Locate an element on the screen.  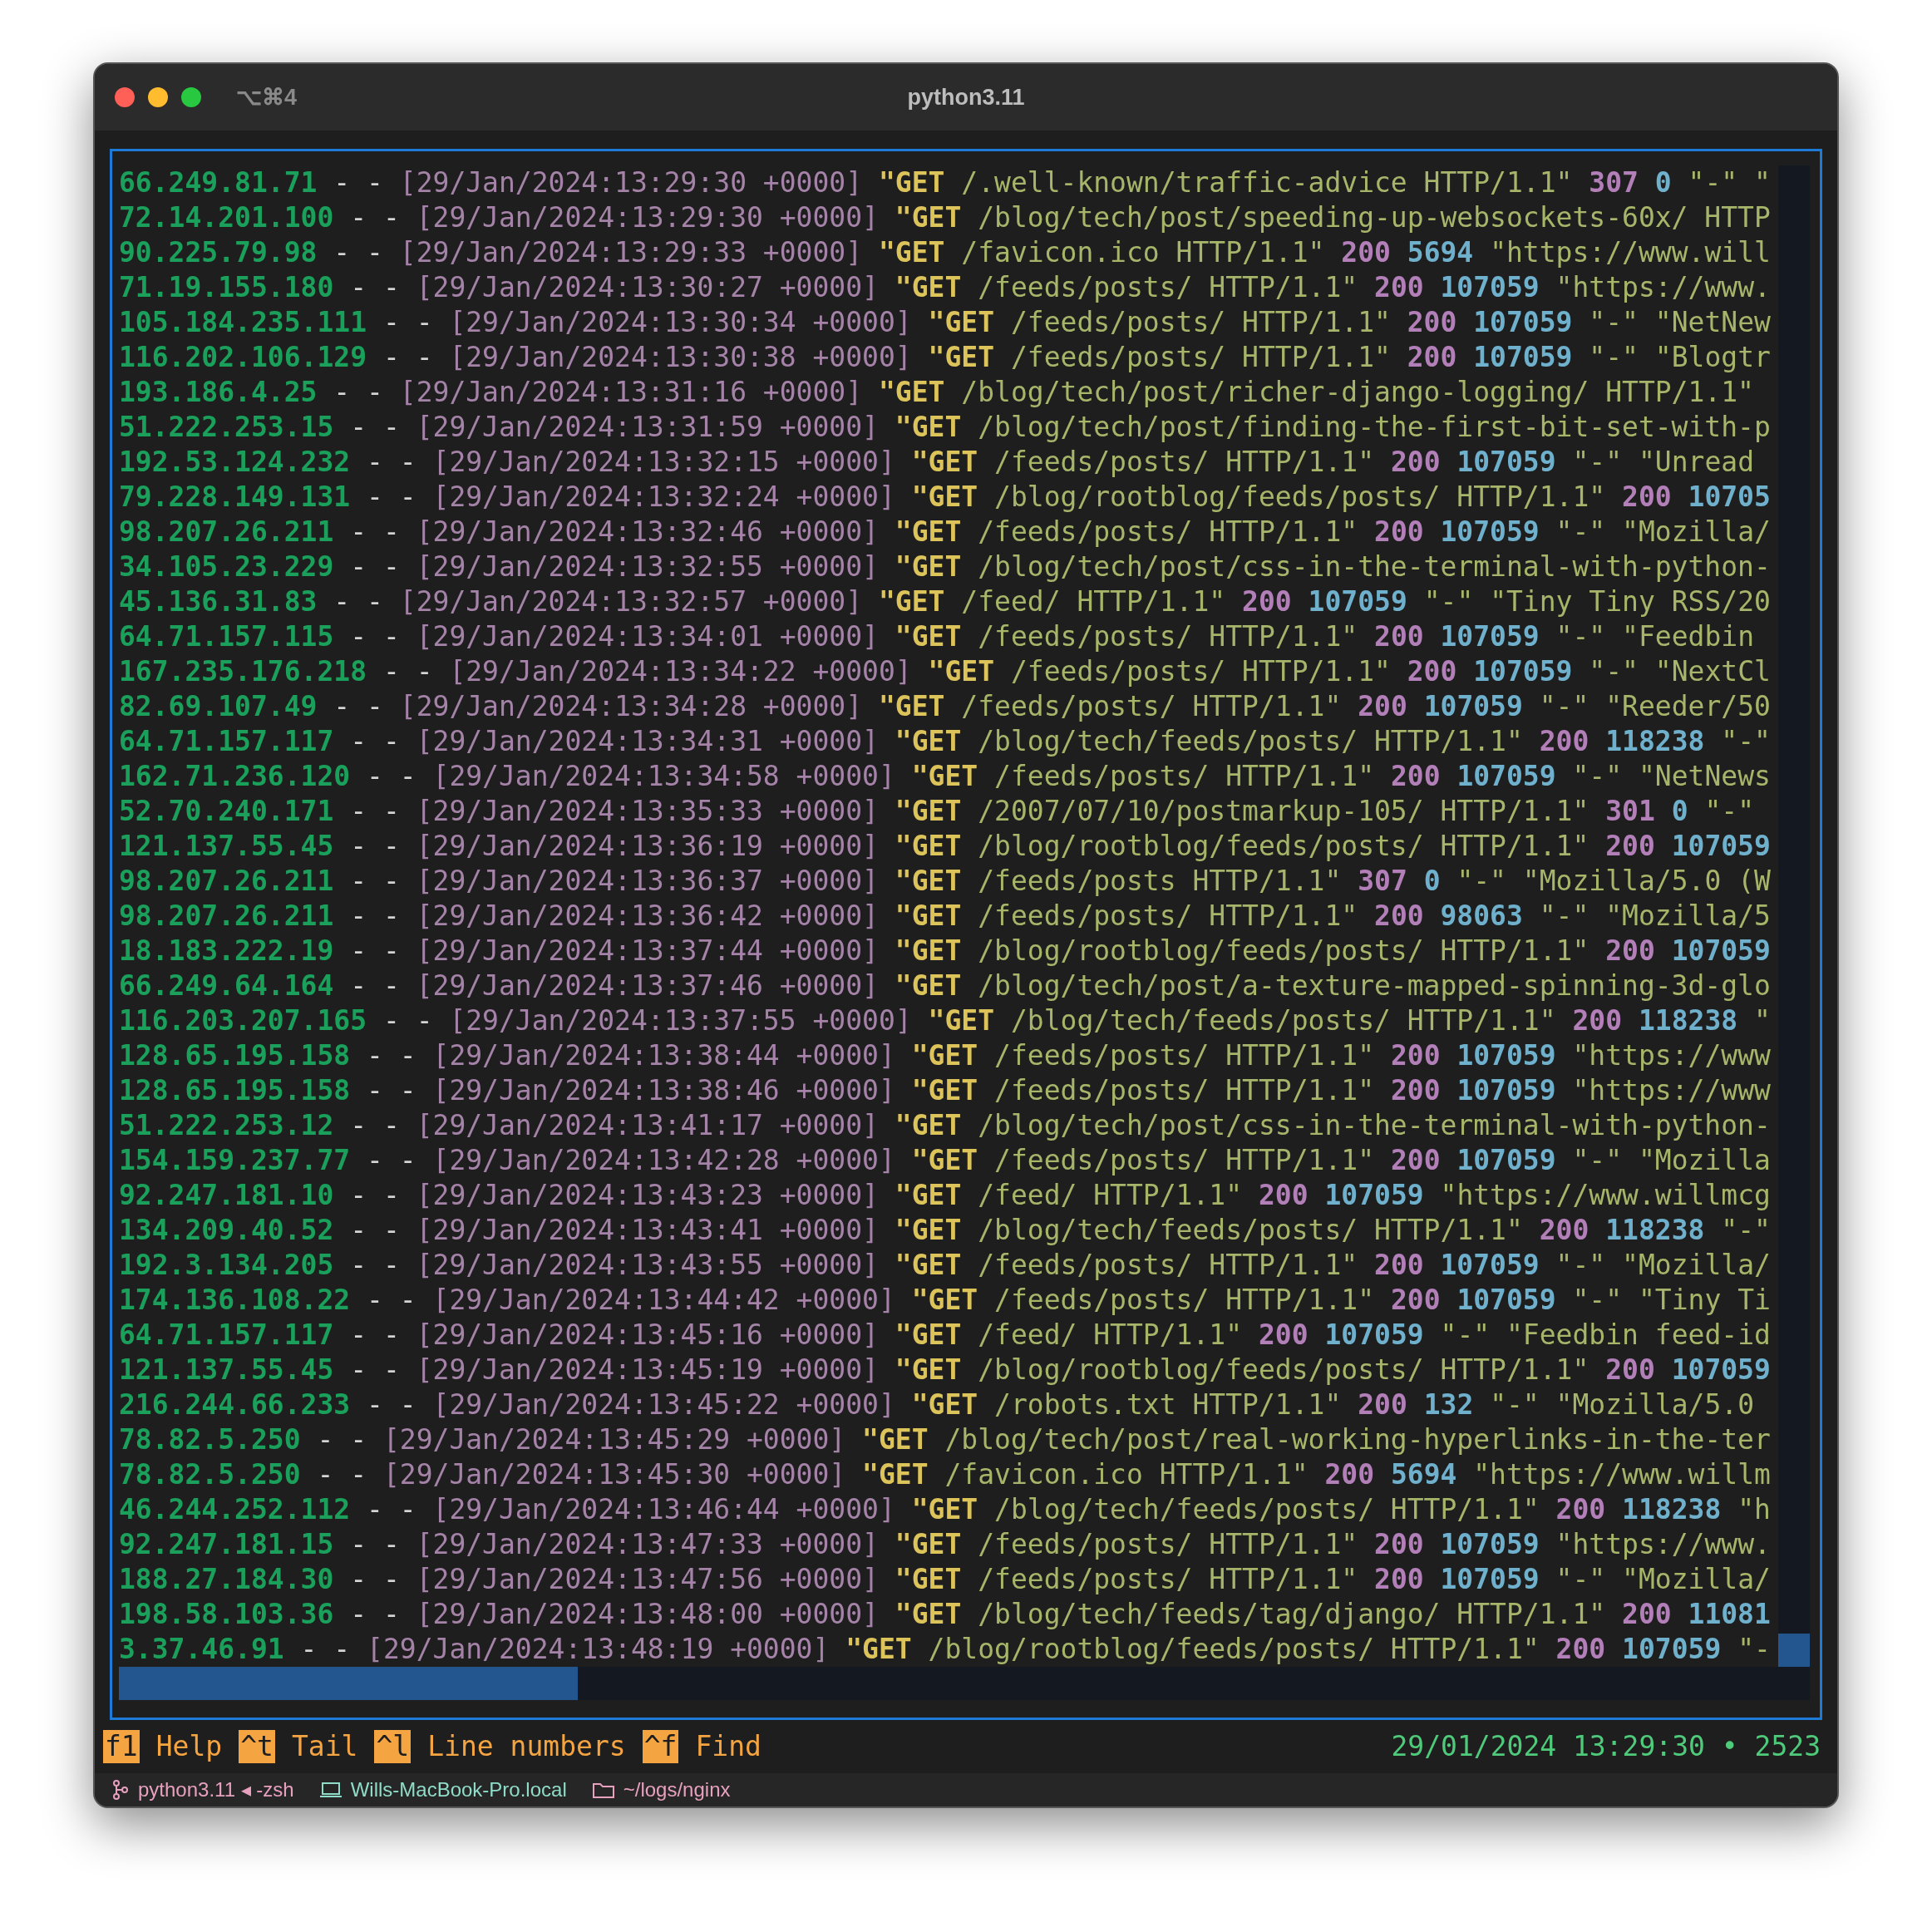
log-referrer: "-" "NetNew is located at coordinates (1680, 322).